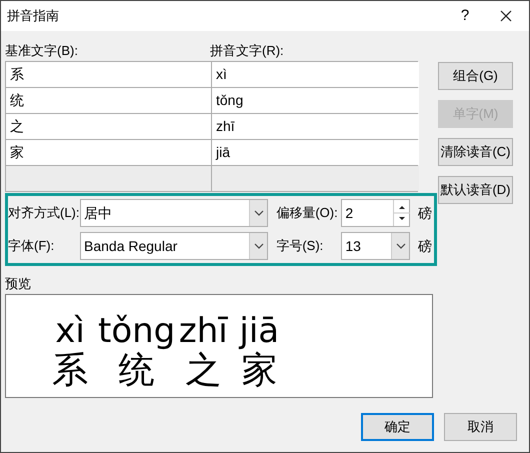 This screenshot has width=530, height=453. I want to click on ruby-text-field: jiā, so click(315, 152).